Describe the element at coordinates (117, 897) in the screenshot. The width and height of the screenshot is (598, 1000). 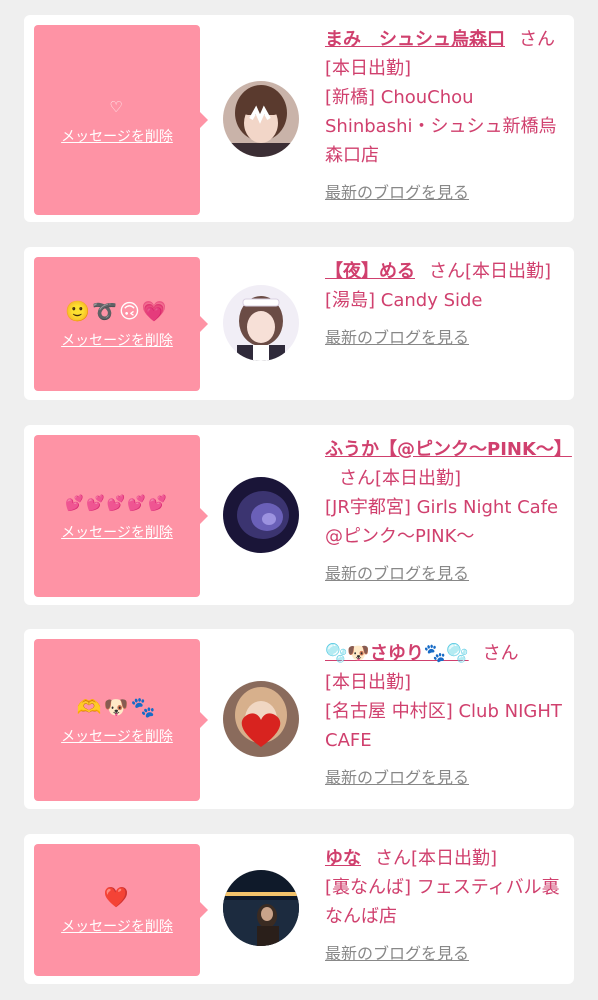
I see `message-text: ❤️` at that location.